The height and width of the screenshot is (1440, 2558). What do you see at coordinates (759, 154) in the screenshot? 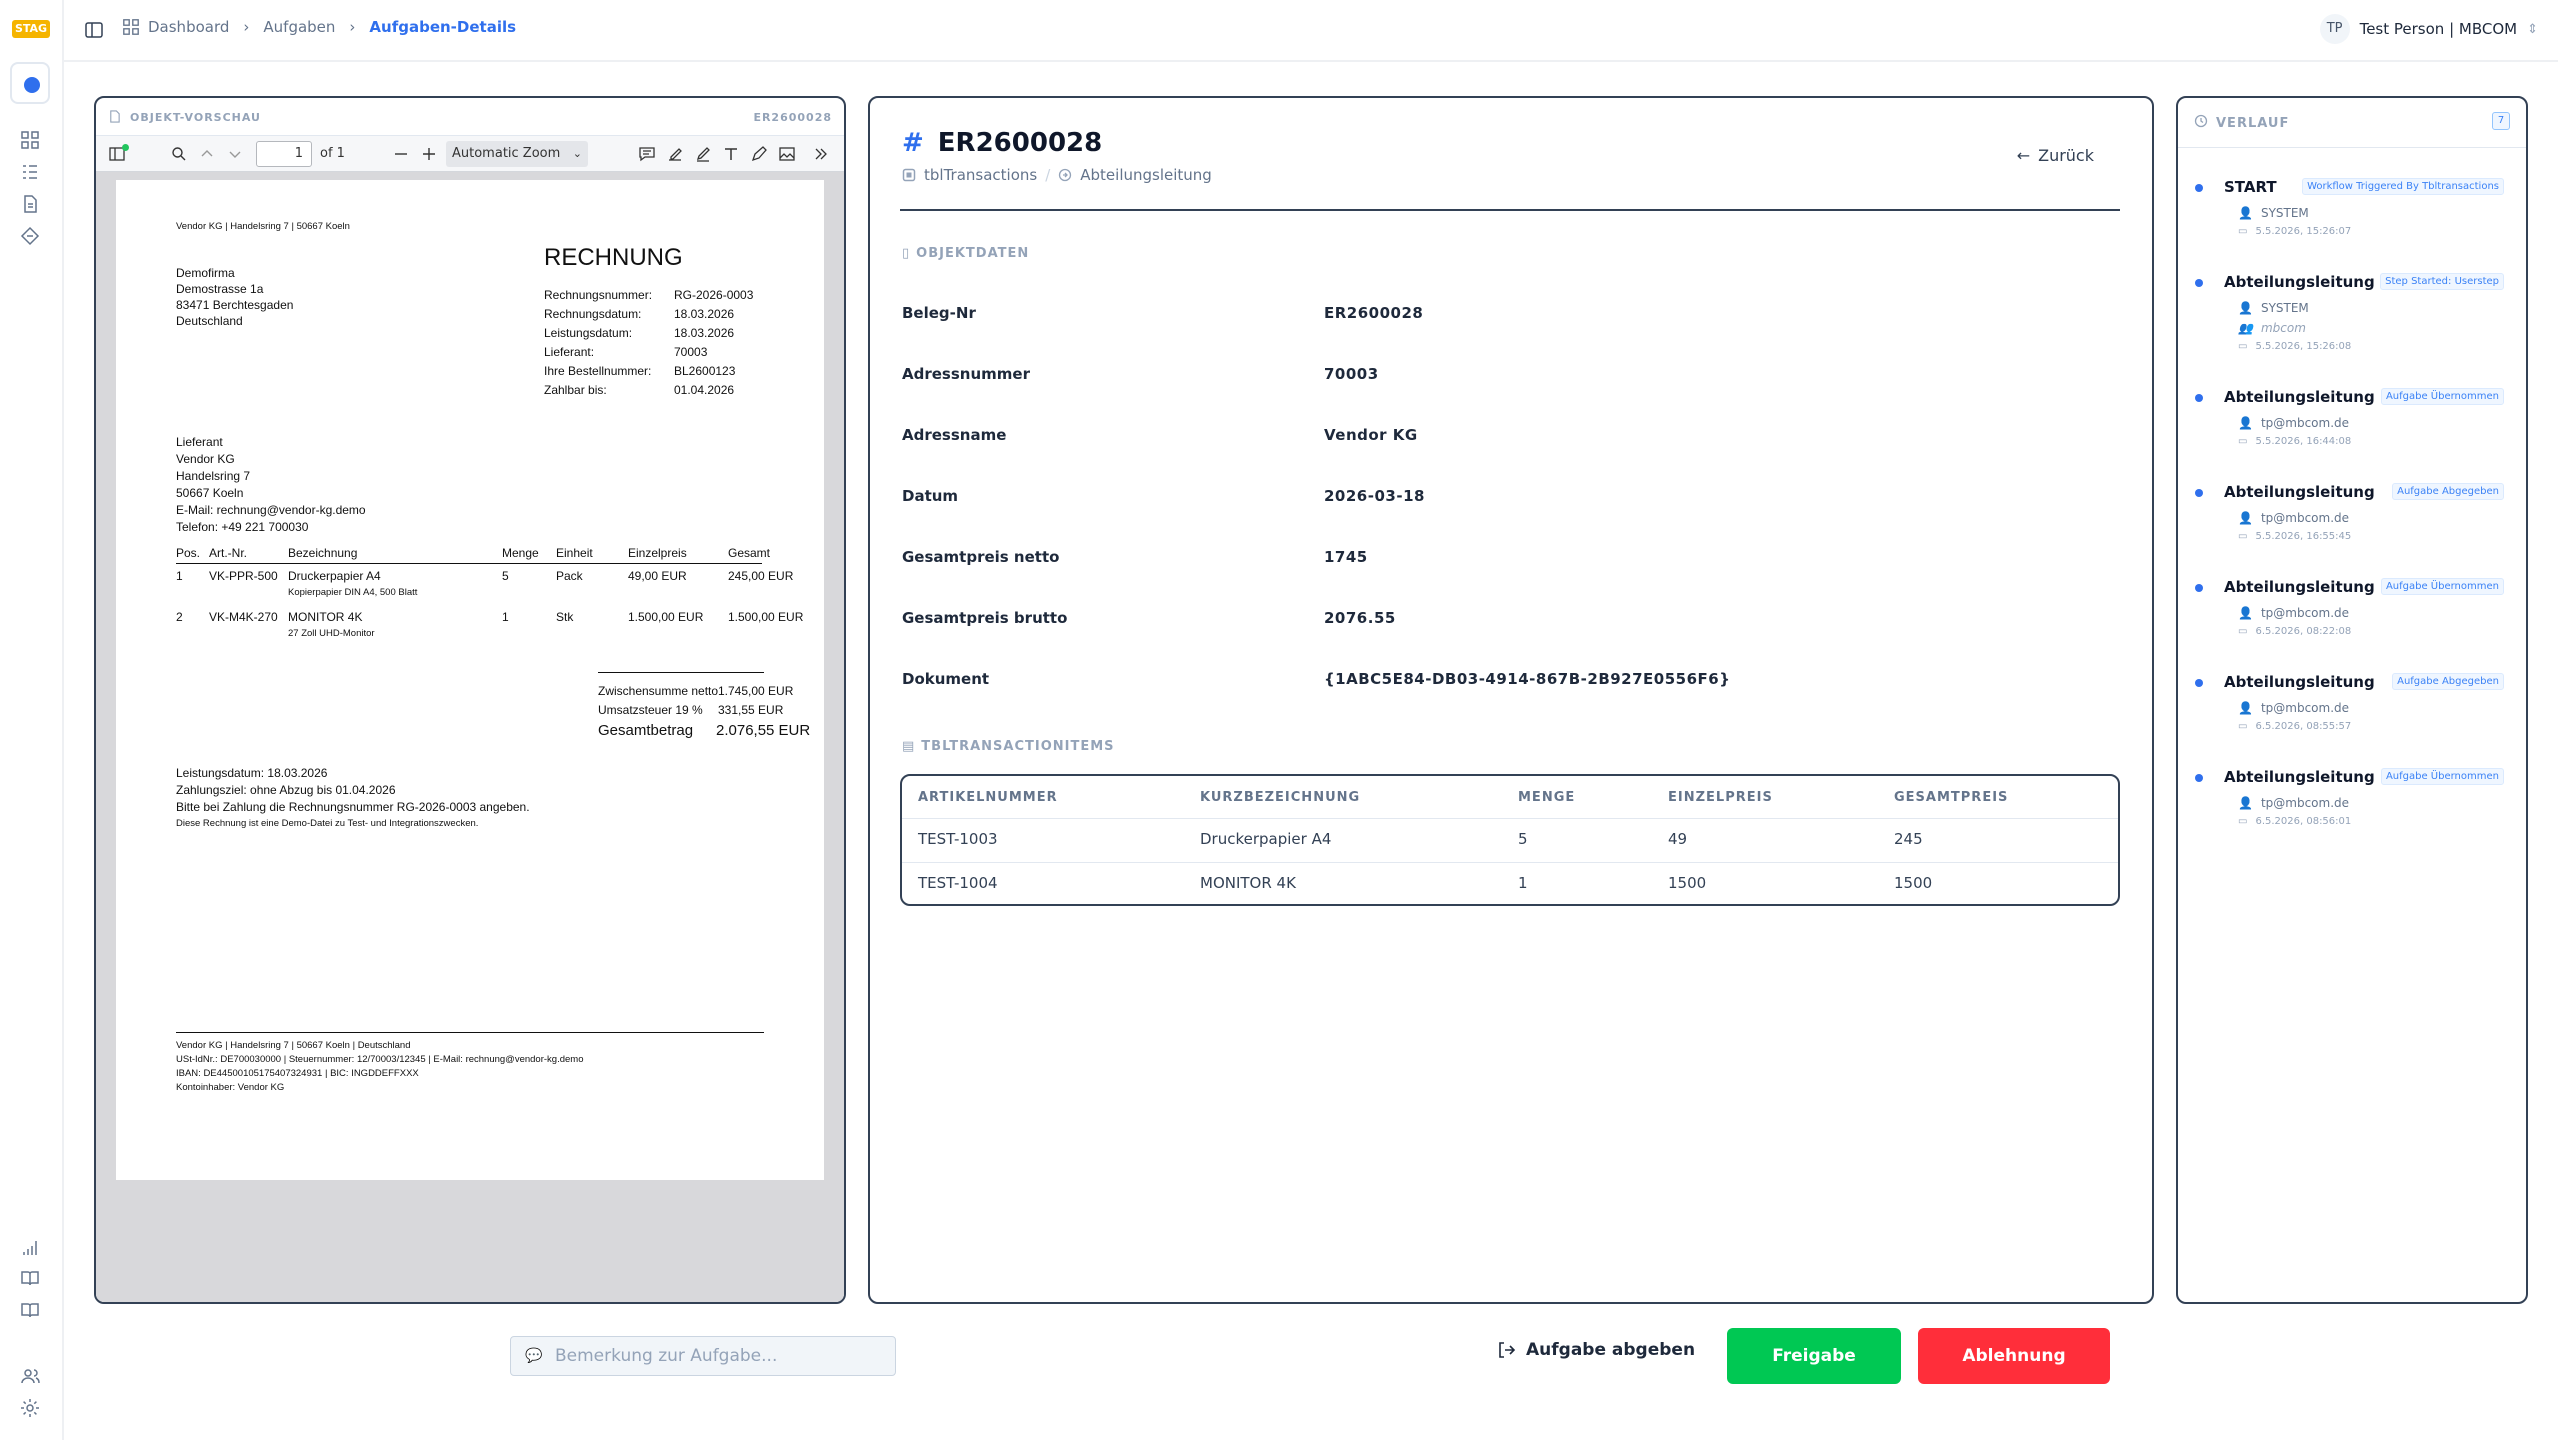
I see `draw-icon` at bounding box center [759, 154].